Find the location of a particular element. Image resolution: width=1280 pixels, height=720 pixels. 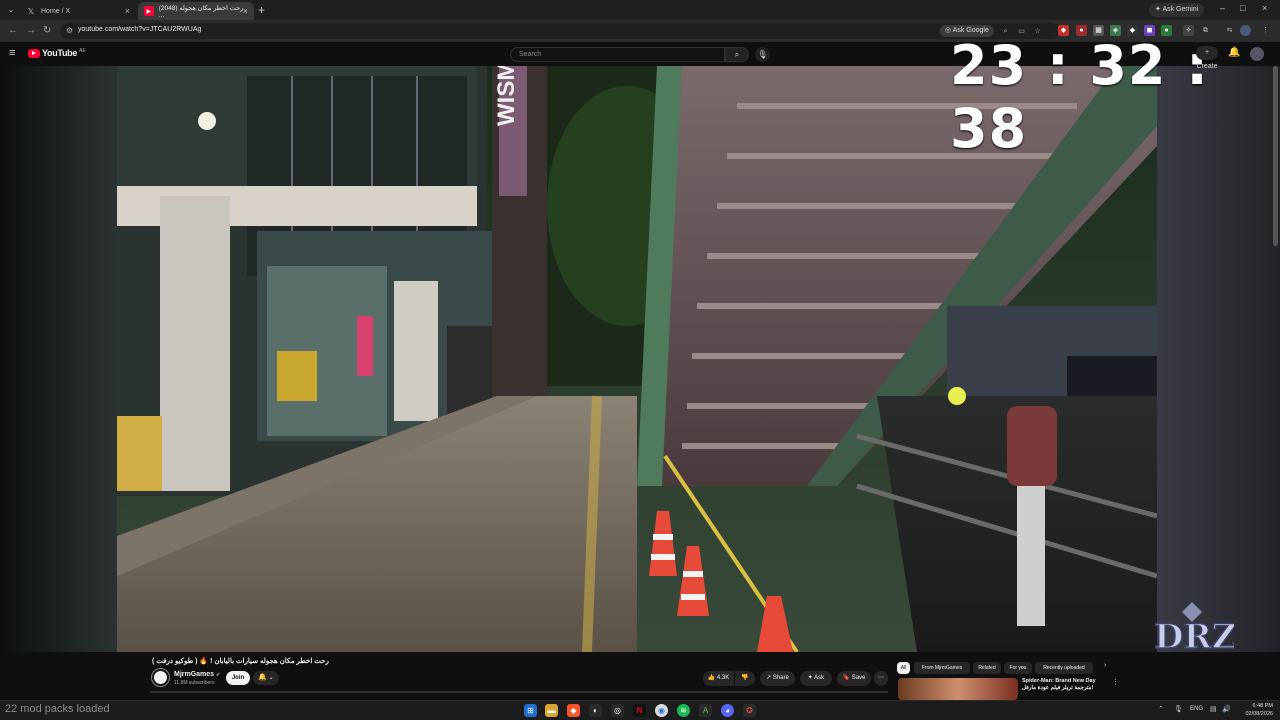

search-icon: ⌕ is located at coordinates (737, 54).